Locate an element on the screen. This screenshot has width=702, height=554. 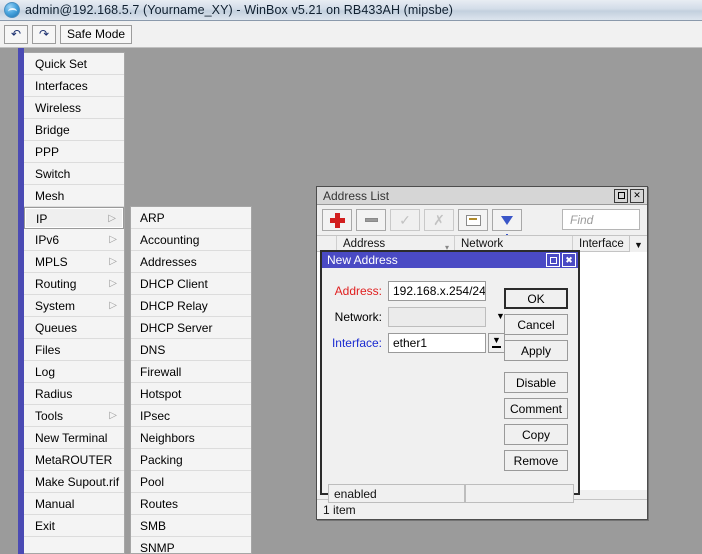
column-header-status is located at coordinates (327, 243).